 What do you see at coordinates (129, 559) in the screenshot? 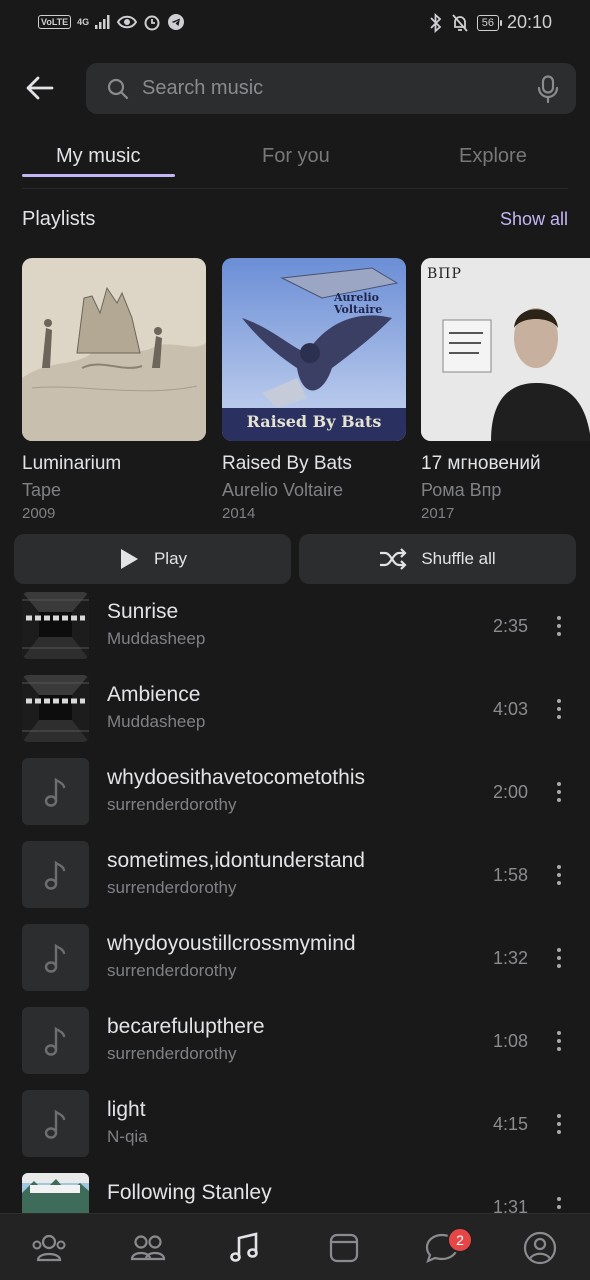
I see `play-icon` at bounding box center [129, 559].